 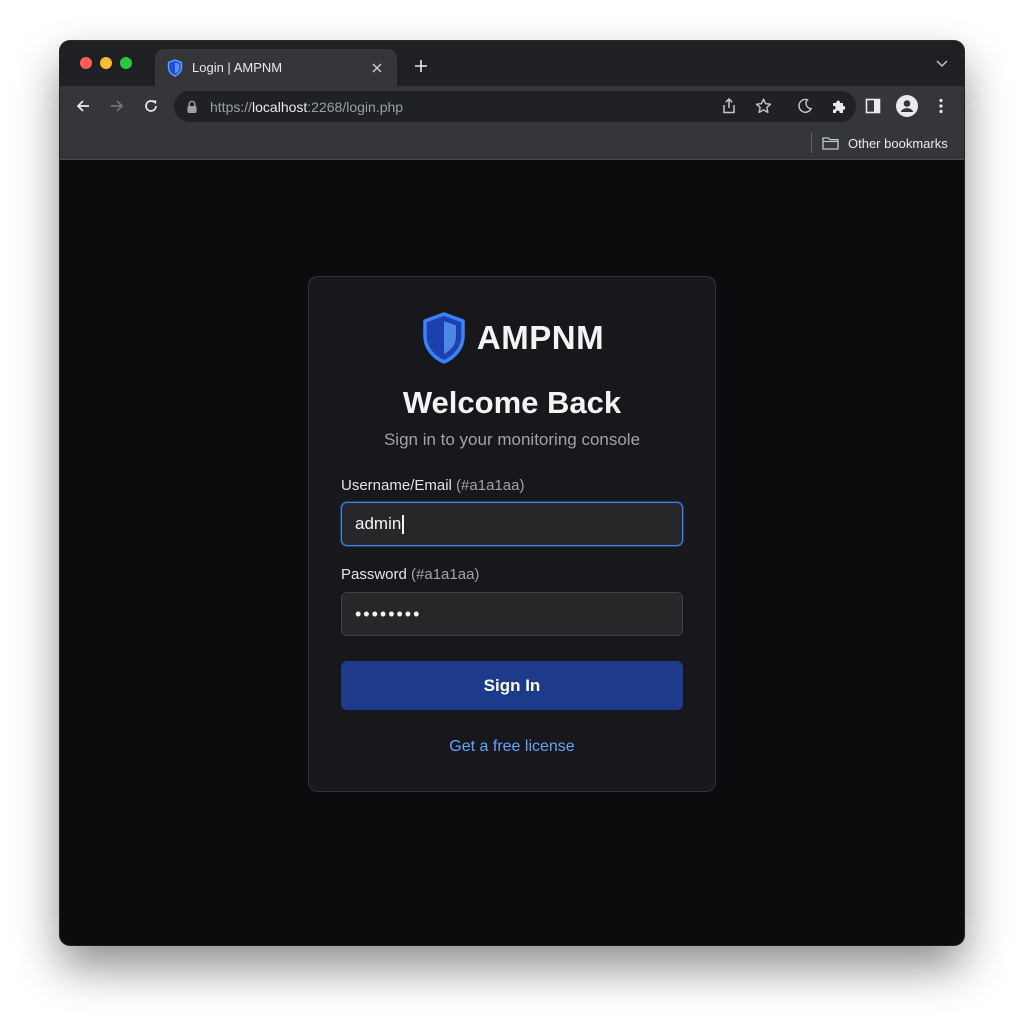 What do you see at coordinates (106, 63) in the screenshot?
I see `minimize-window-button` at bounding box center [106, 63].